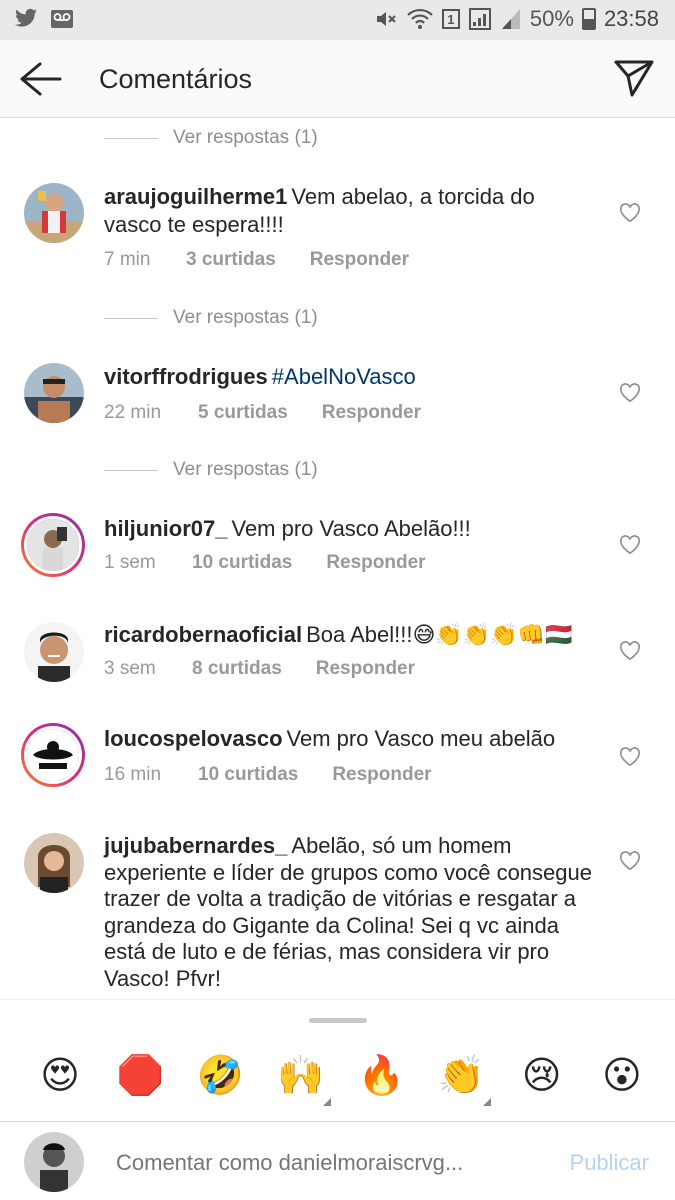  Describe the element at coordinates (203, 634) in the screenshot. I see `comment-username: ricardobernaoficial` at that location.